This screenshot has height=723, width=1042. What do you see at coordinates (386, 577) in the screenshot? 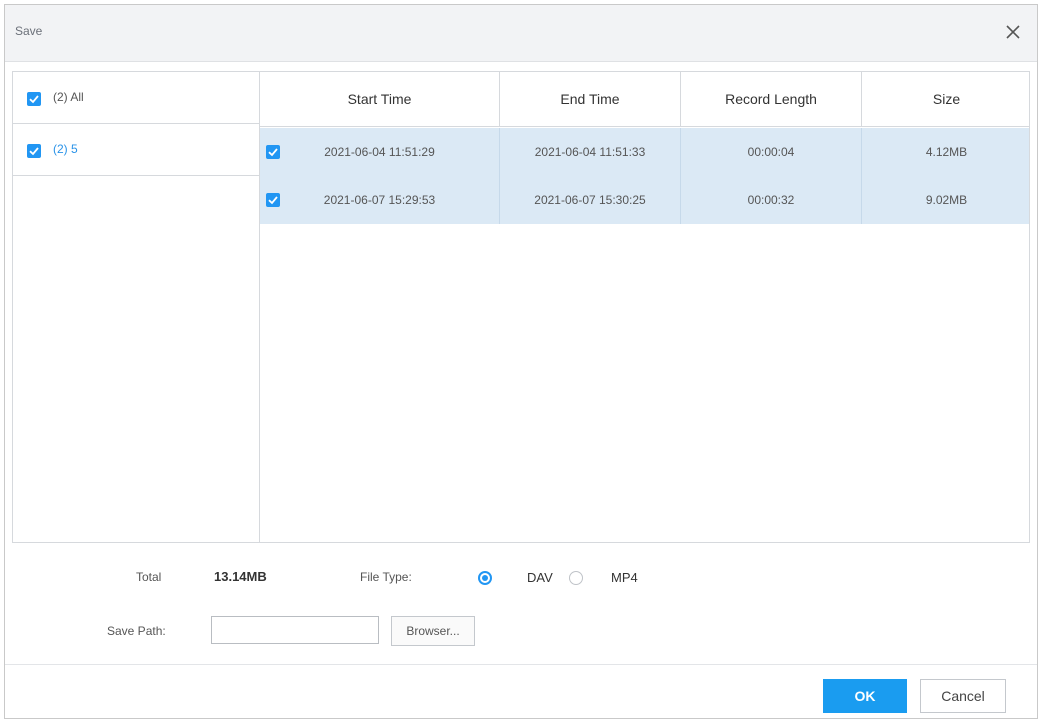
I see `file-type-label: File Type:` at bounding box center [386, 577].